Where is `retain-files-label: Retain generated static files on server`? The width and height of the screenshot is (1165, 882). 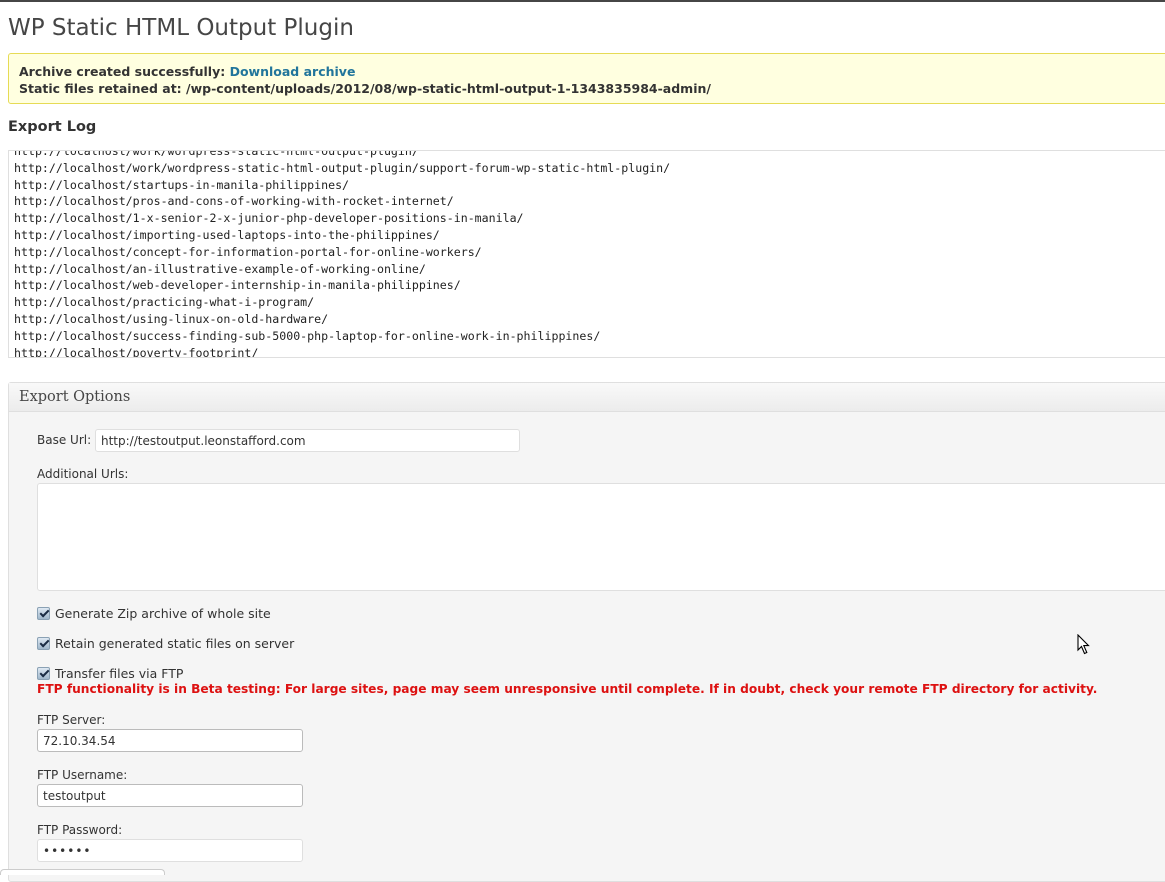
retain-files-label: Retain generated static files on server is located at coordinates (175, 643).